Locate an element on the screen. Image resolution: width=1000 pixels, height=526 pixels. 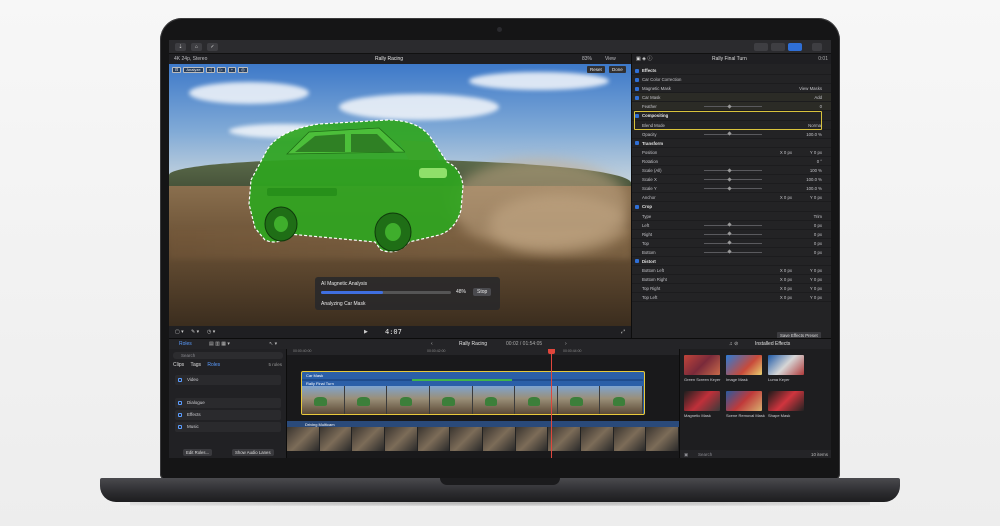
parameter-value: View Masks is located at coordinates (810, 88).